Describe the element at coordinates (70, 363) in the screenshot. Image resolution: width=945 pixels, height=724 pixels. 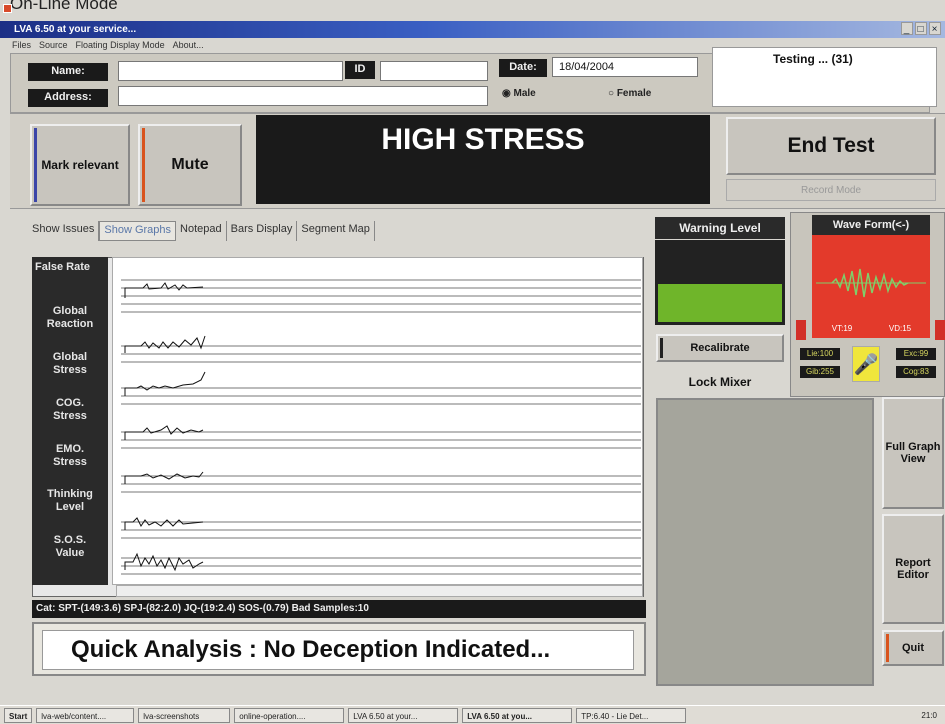
I see `graph-label-global-stress: Global Stress` at that location.